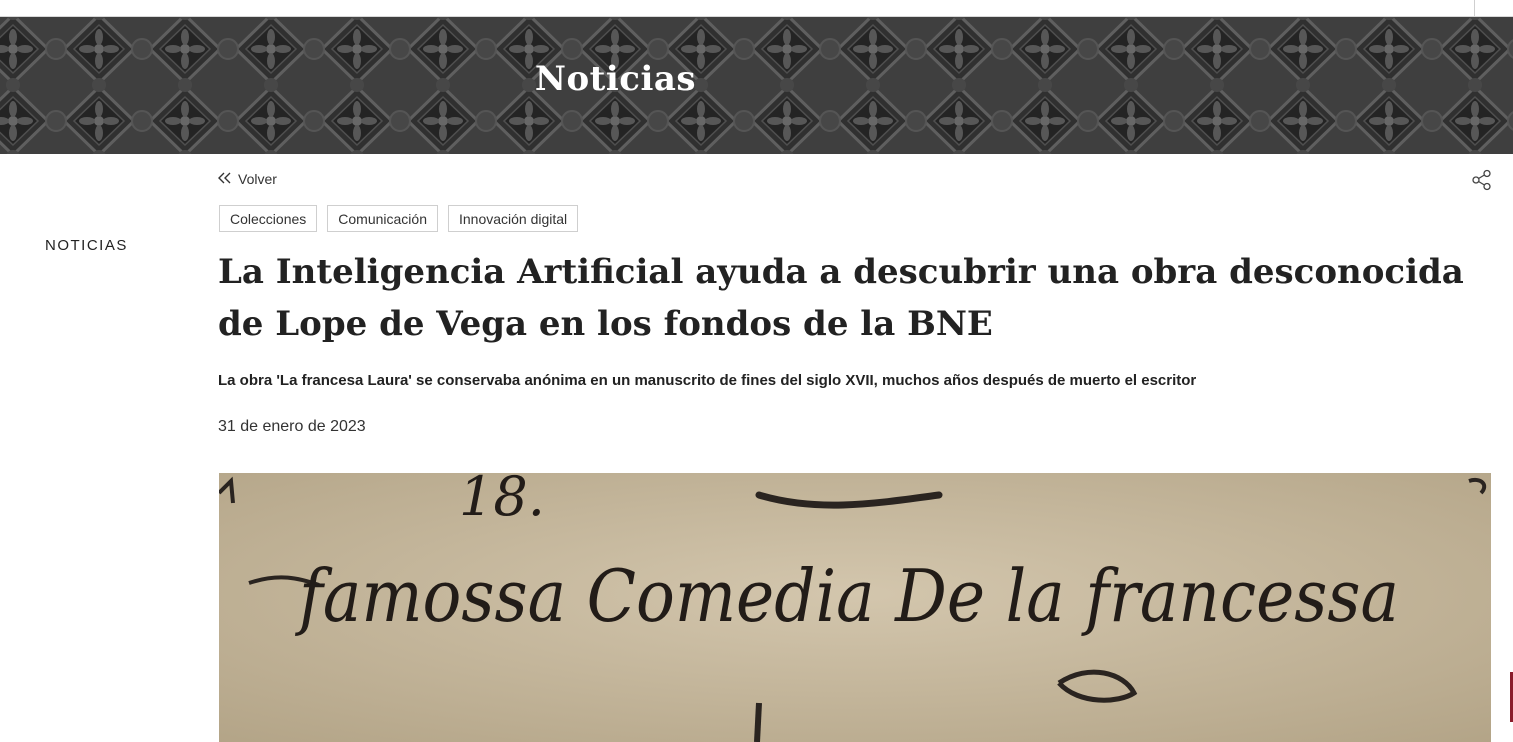 Image resolution: width=1513 pixels, height=742 pixels. What do you see at coordinates (756, 8) in the screenshot?
I see `top-bar` at bounding box center [756, 8].